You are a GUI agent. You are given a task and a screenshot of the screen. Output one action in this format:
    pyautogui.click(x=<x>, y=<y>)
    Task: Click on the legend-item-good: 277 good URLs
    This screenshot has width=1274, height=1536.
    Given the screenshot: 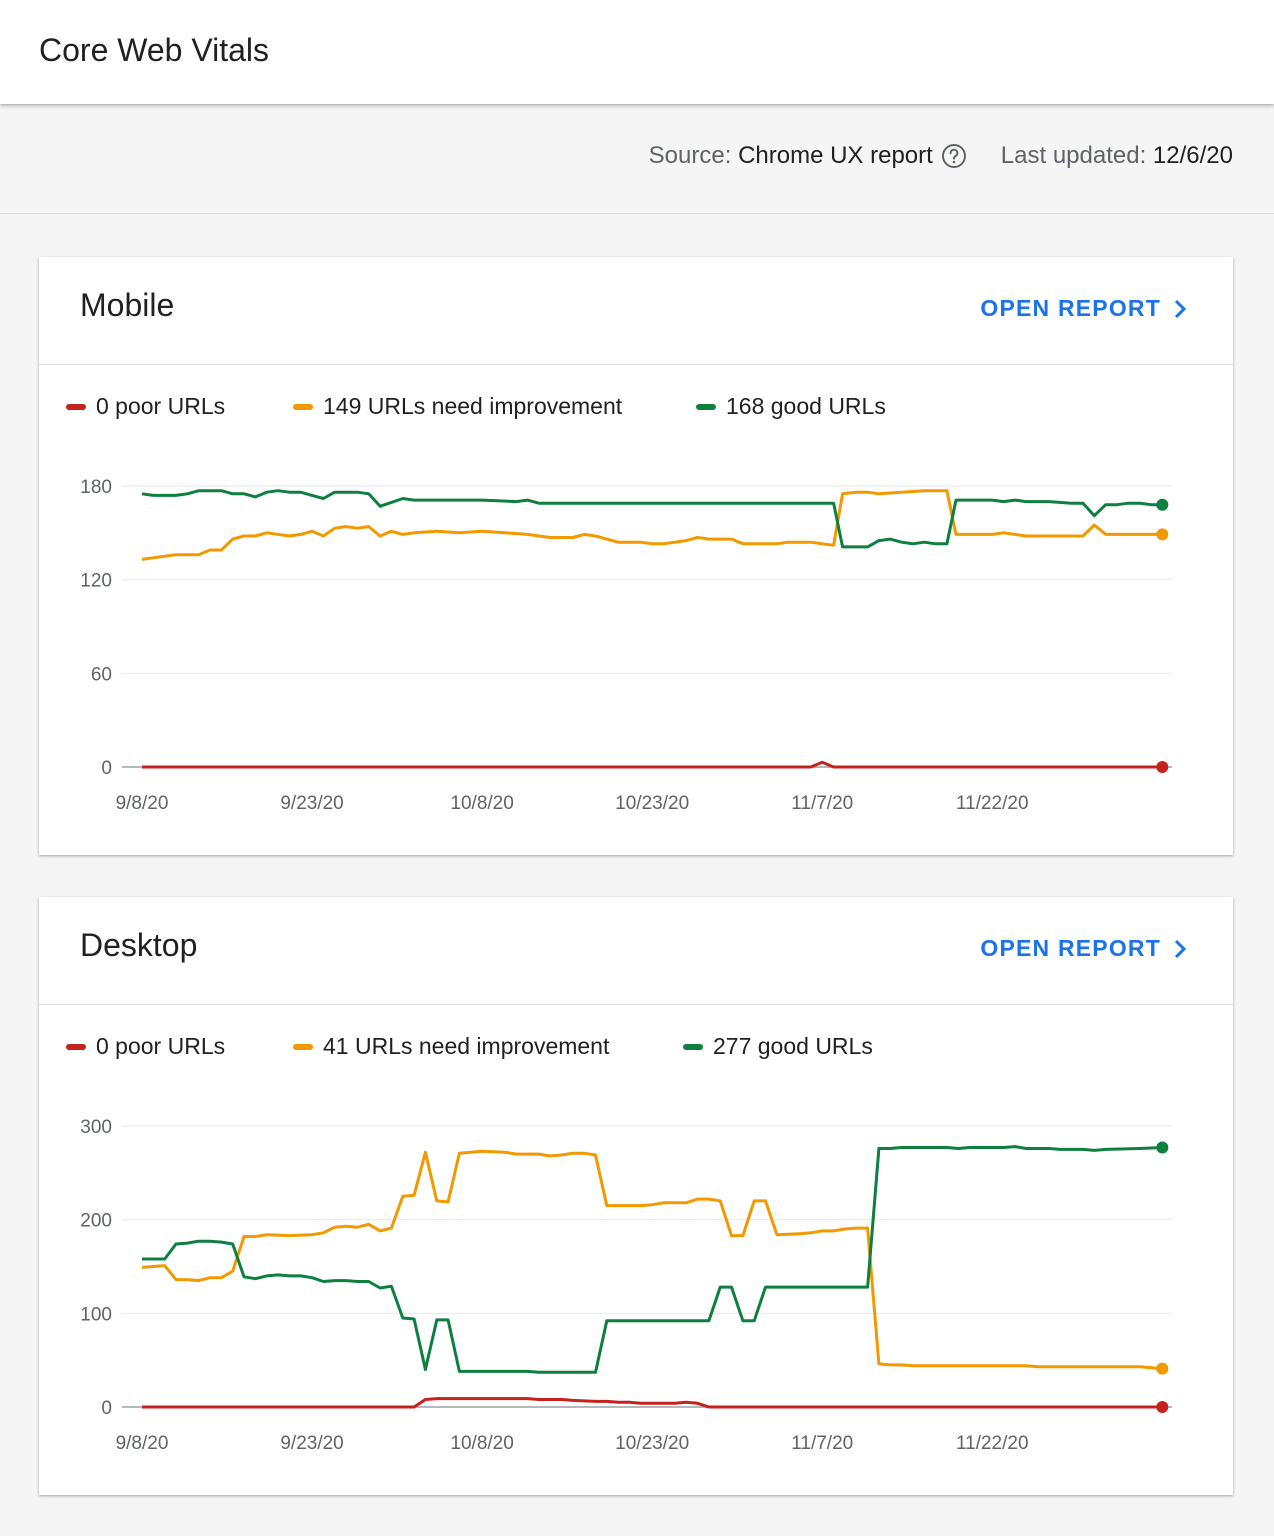 What is the action you would take?
    pyautogui.click(x=778, y=1046)
    